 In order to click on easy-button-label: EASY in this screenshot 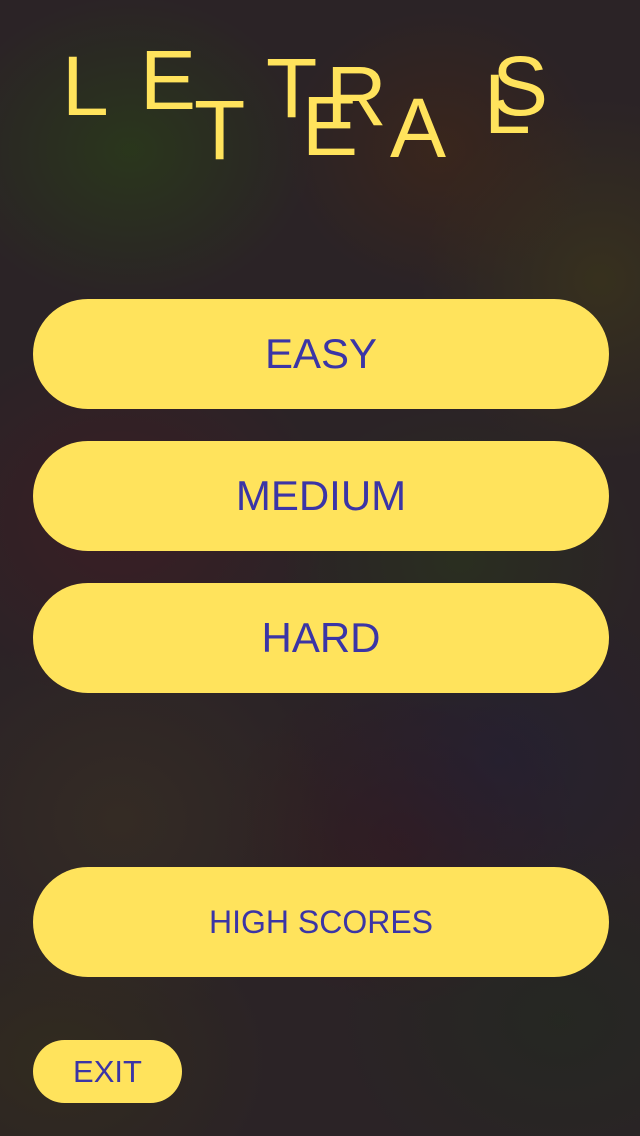, I will do `click(321, 353)`.